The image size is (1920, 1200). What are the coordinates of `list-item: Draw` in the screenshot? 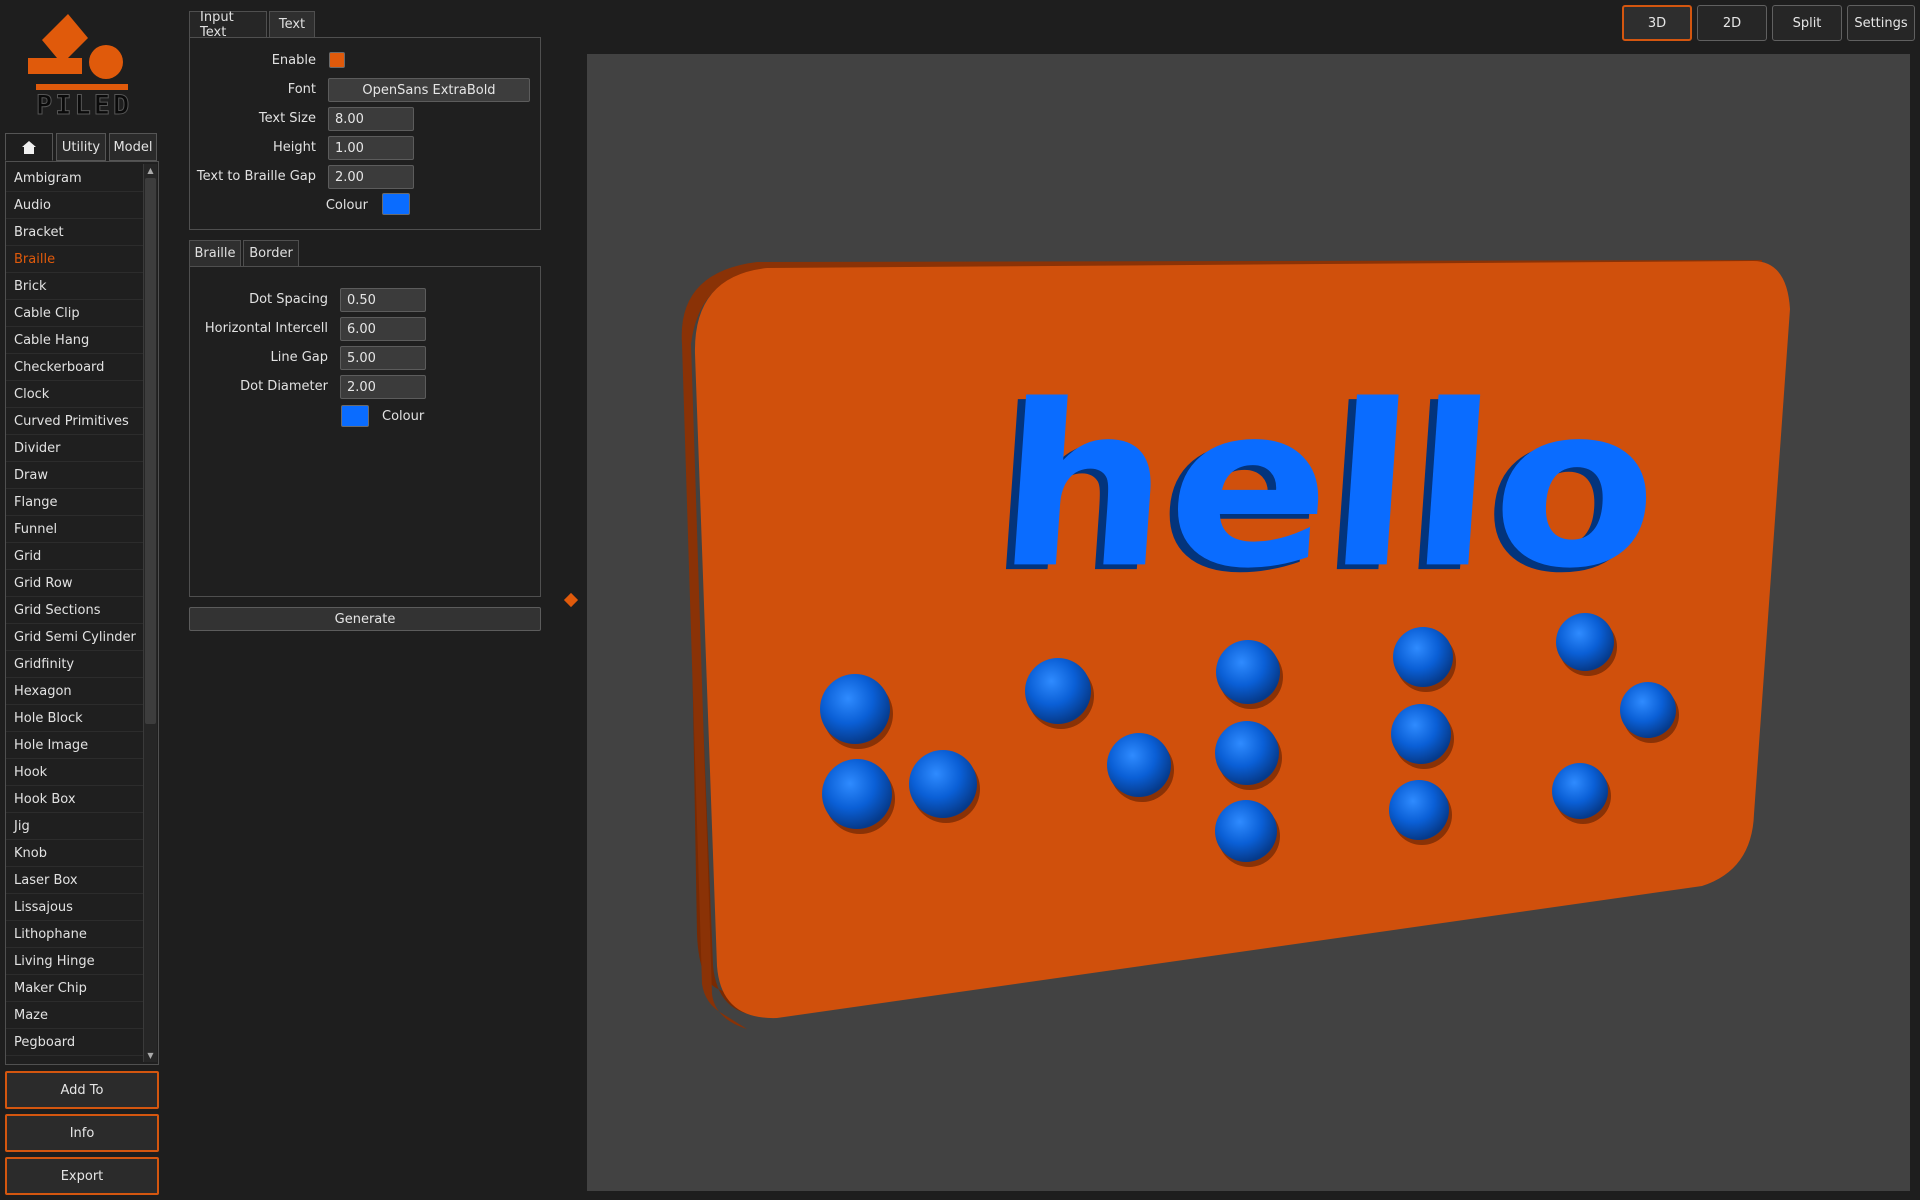 It's located at (75, 475).